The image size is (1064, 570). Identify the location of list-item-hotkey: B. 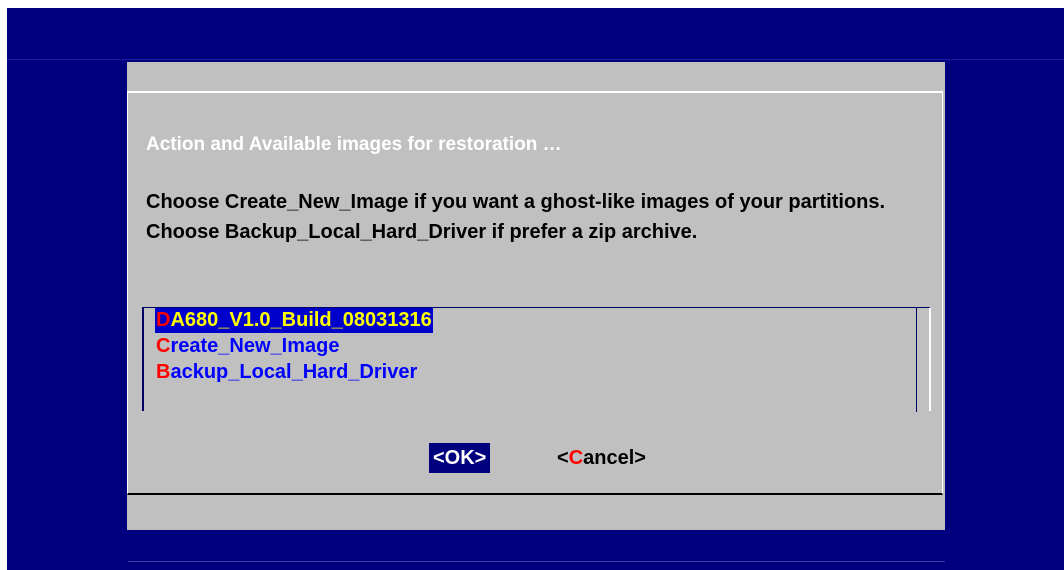
(163, 372).